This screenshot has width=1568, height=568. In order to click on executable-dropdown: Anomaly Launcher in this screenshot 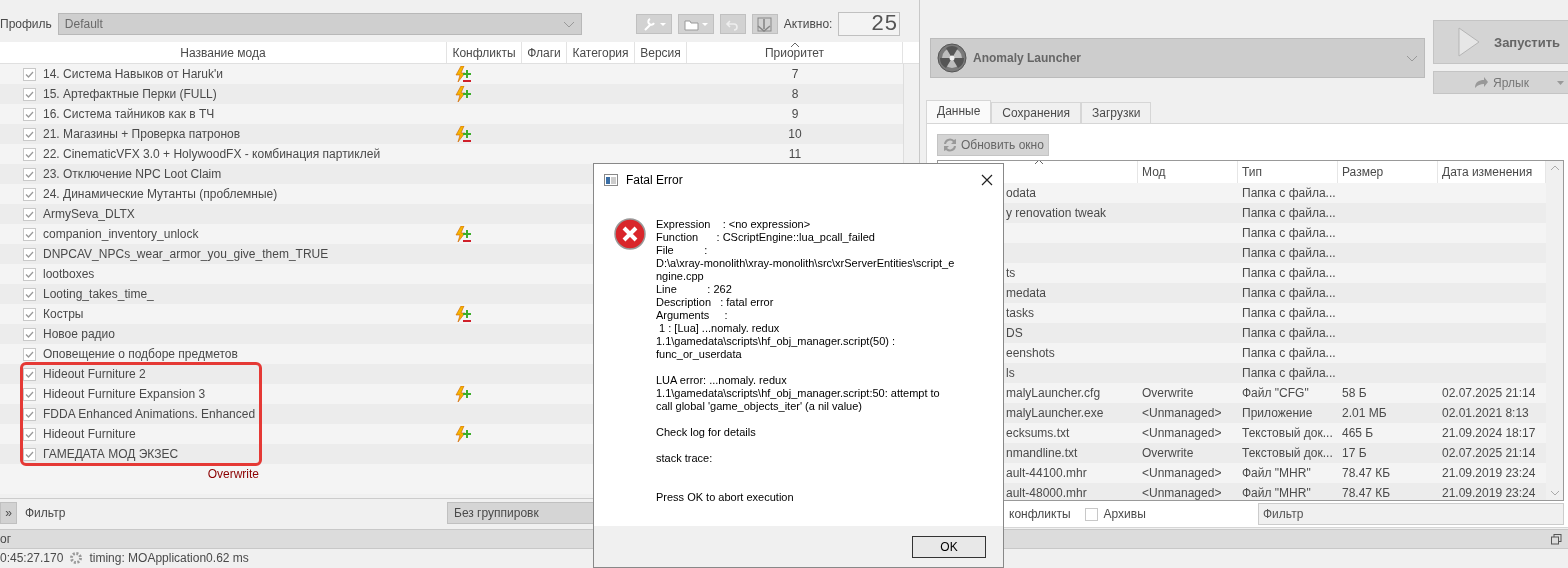, I will do `click(1177, 58)`.